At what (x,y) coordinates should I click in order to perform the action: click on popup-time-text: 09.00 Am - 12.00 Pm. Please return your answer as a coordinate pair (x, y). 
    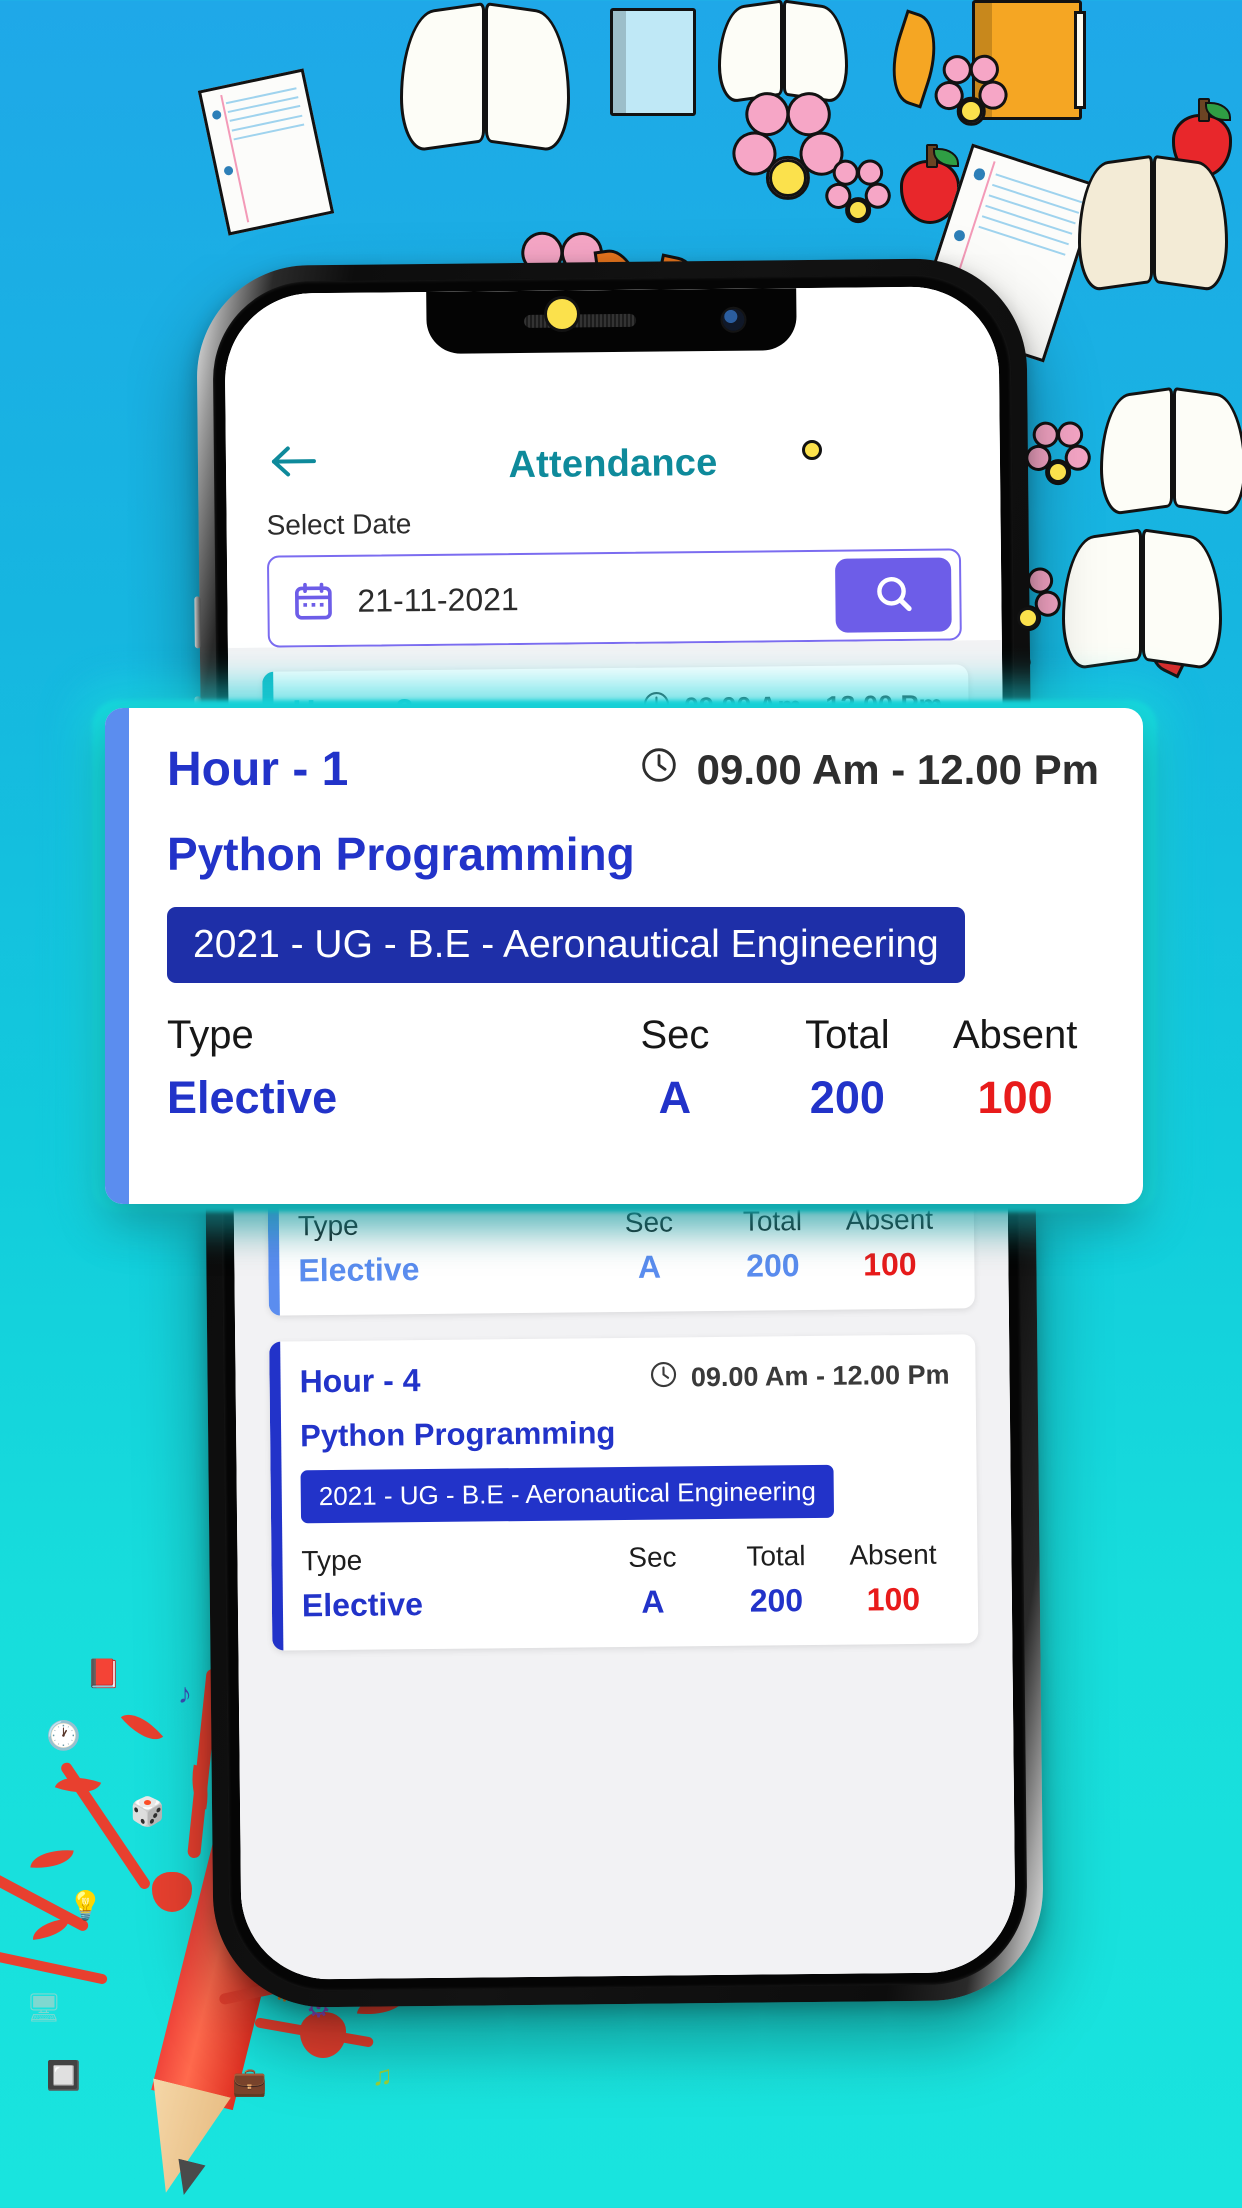
    Looking at the image, I should click on (897, 769).